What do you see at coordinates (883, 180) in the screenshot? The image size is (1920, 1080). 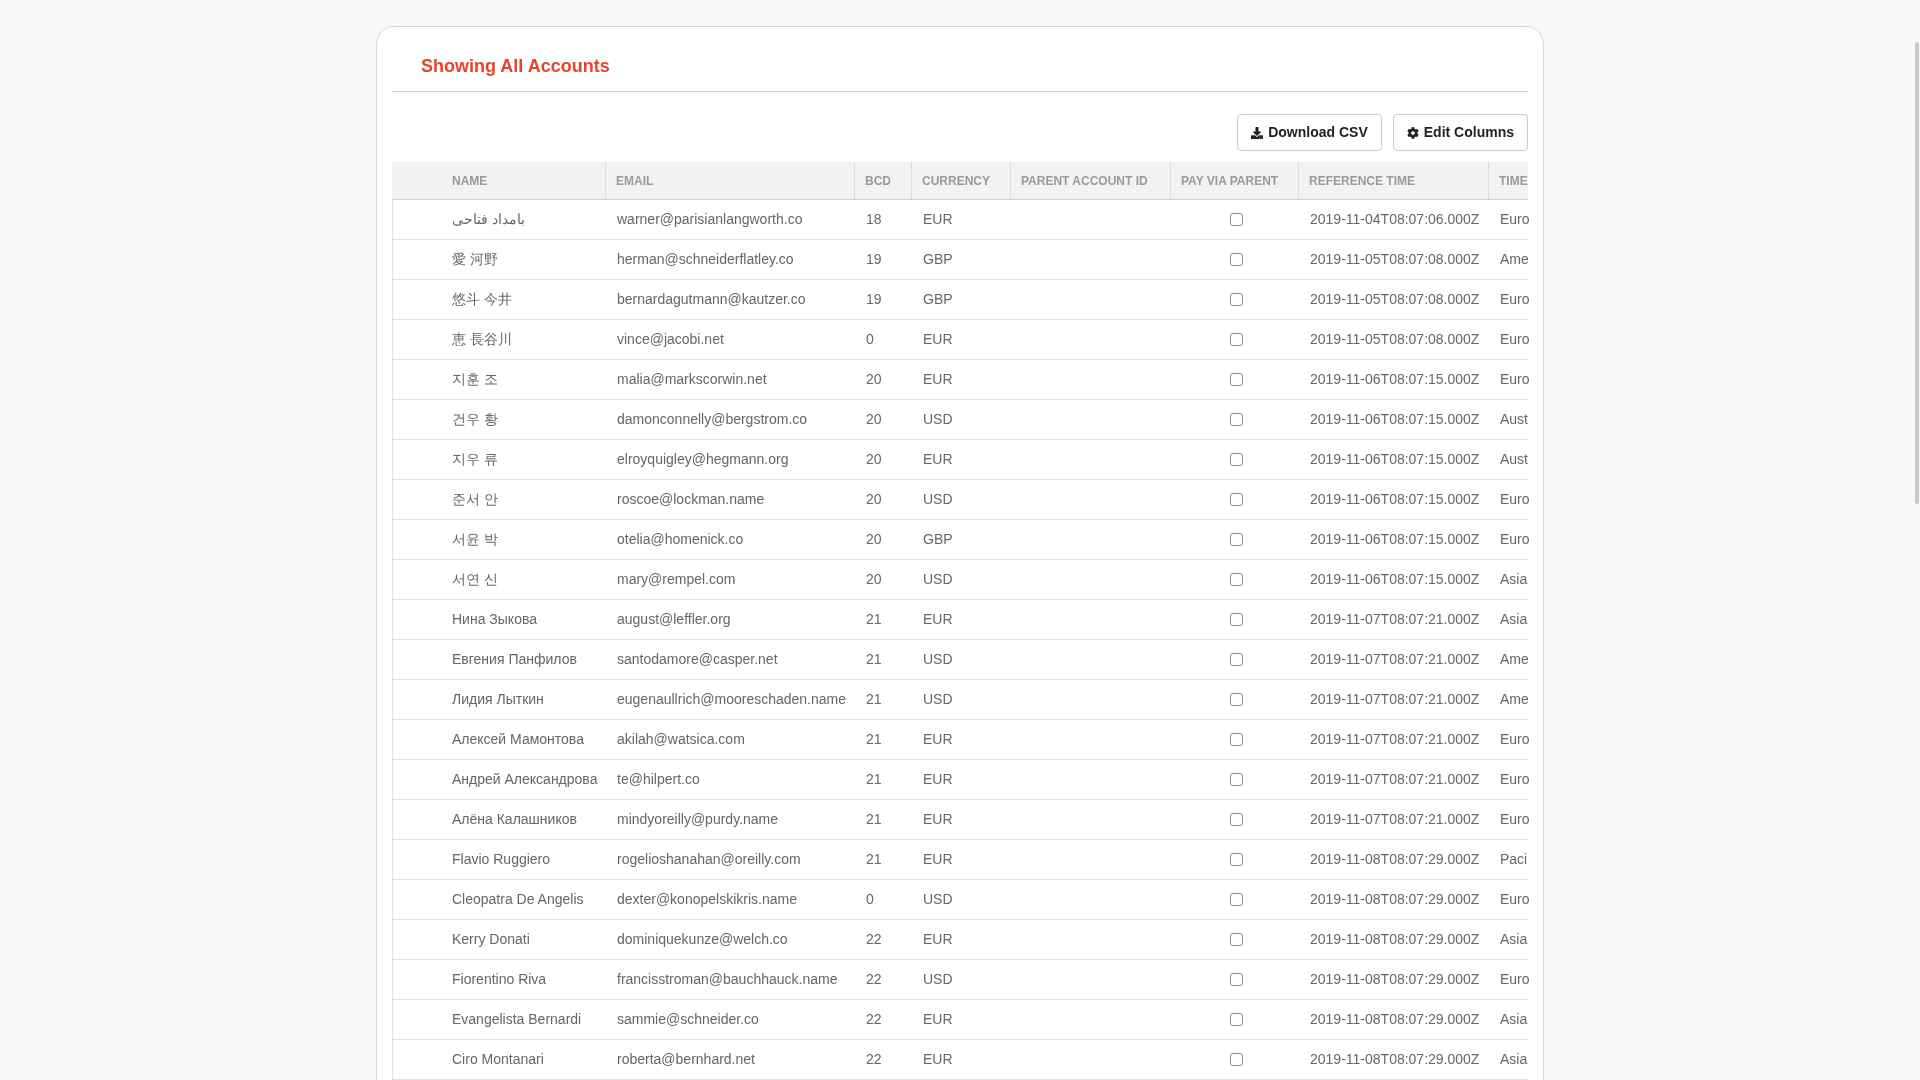 I see `column-header: BCD` at bounding box center [883, 180].